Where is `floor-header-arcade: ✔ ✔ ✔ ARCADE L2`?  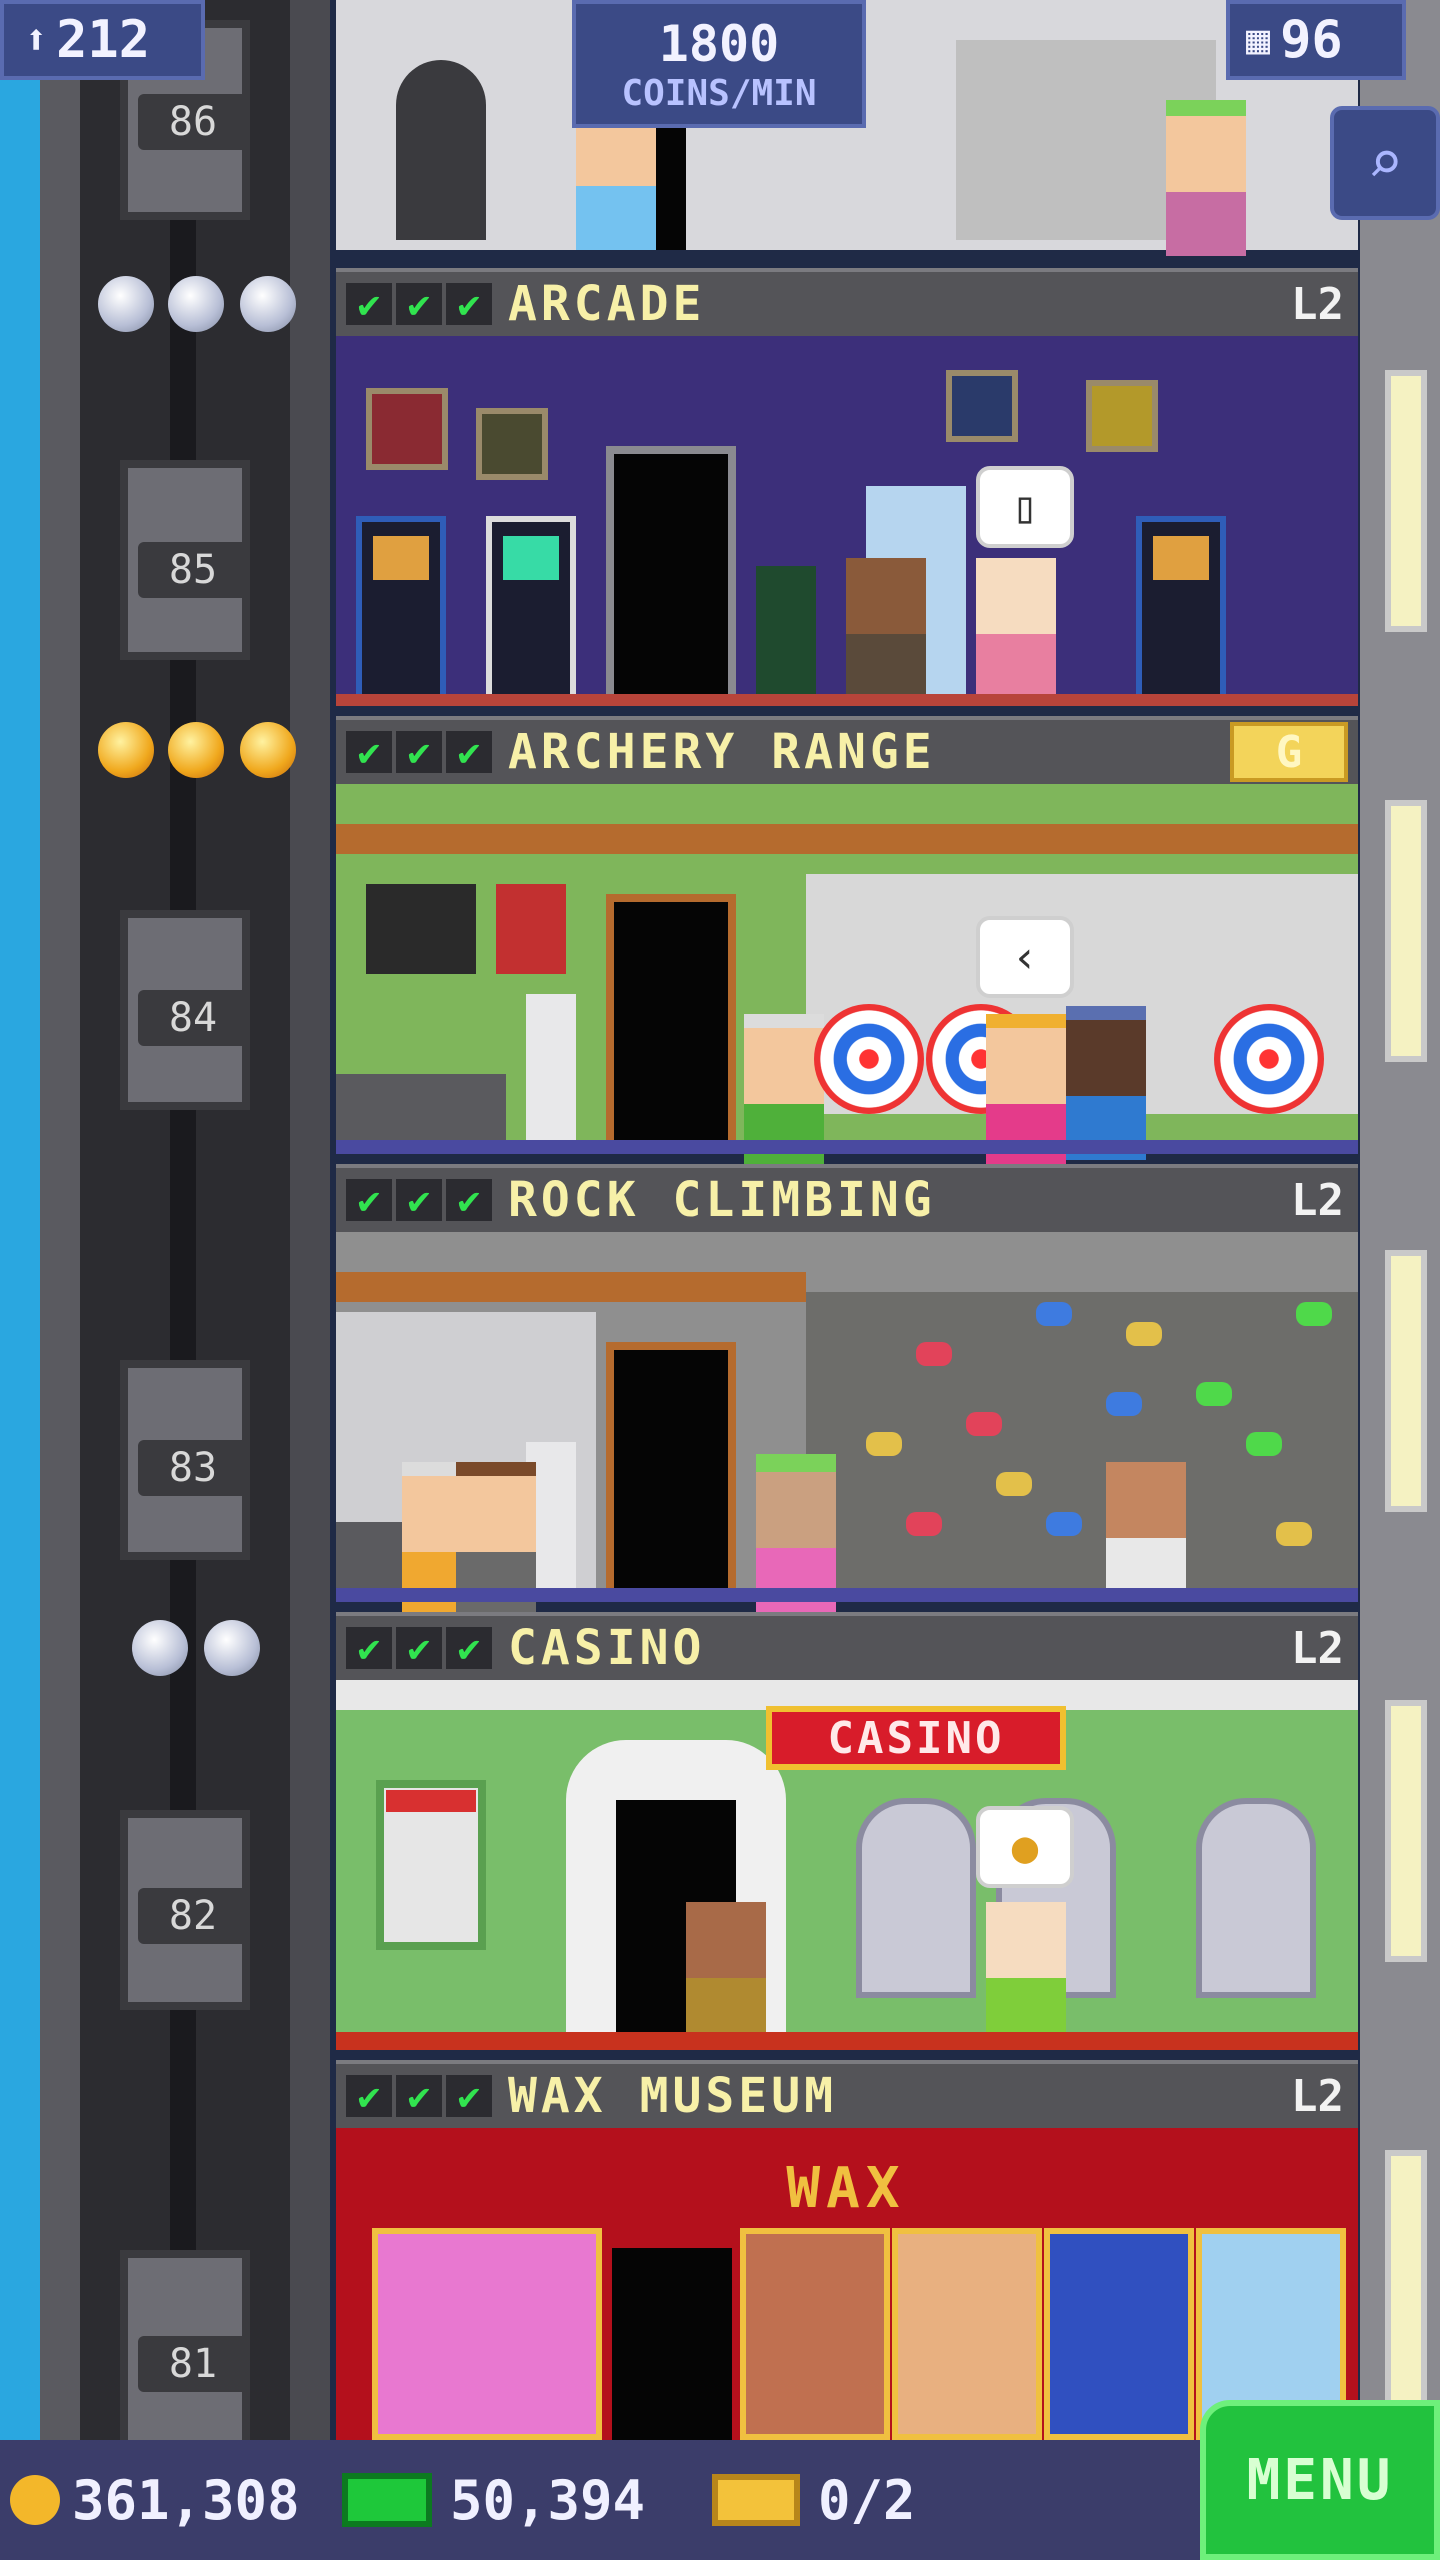
floor-header-arcade: ✔ ✔ ✔ ARCADE L2 is located at coordinates (847, 302).